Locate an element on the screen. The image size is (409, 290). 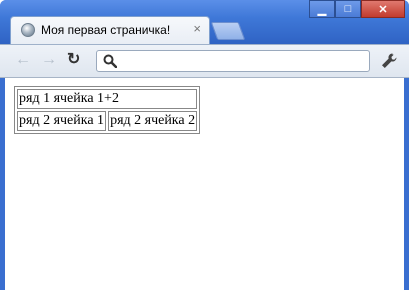
minimize-icon: ▁ is located at coordinates (322, 9).